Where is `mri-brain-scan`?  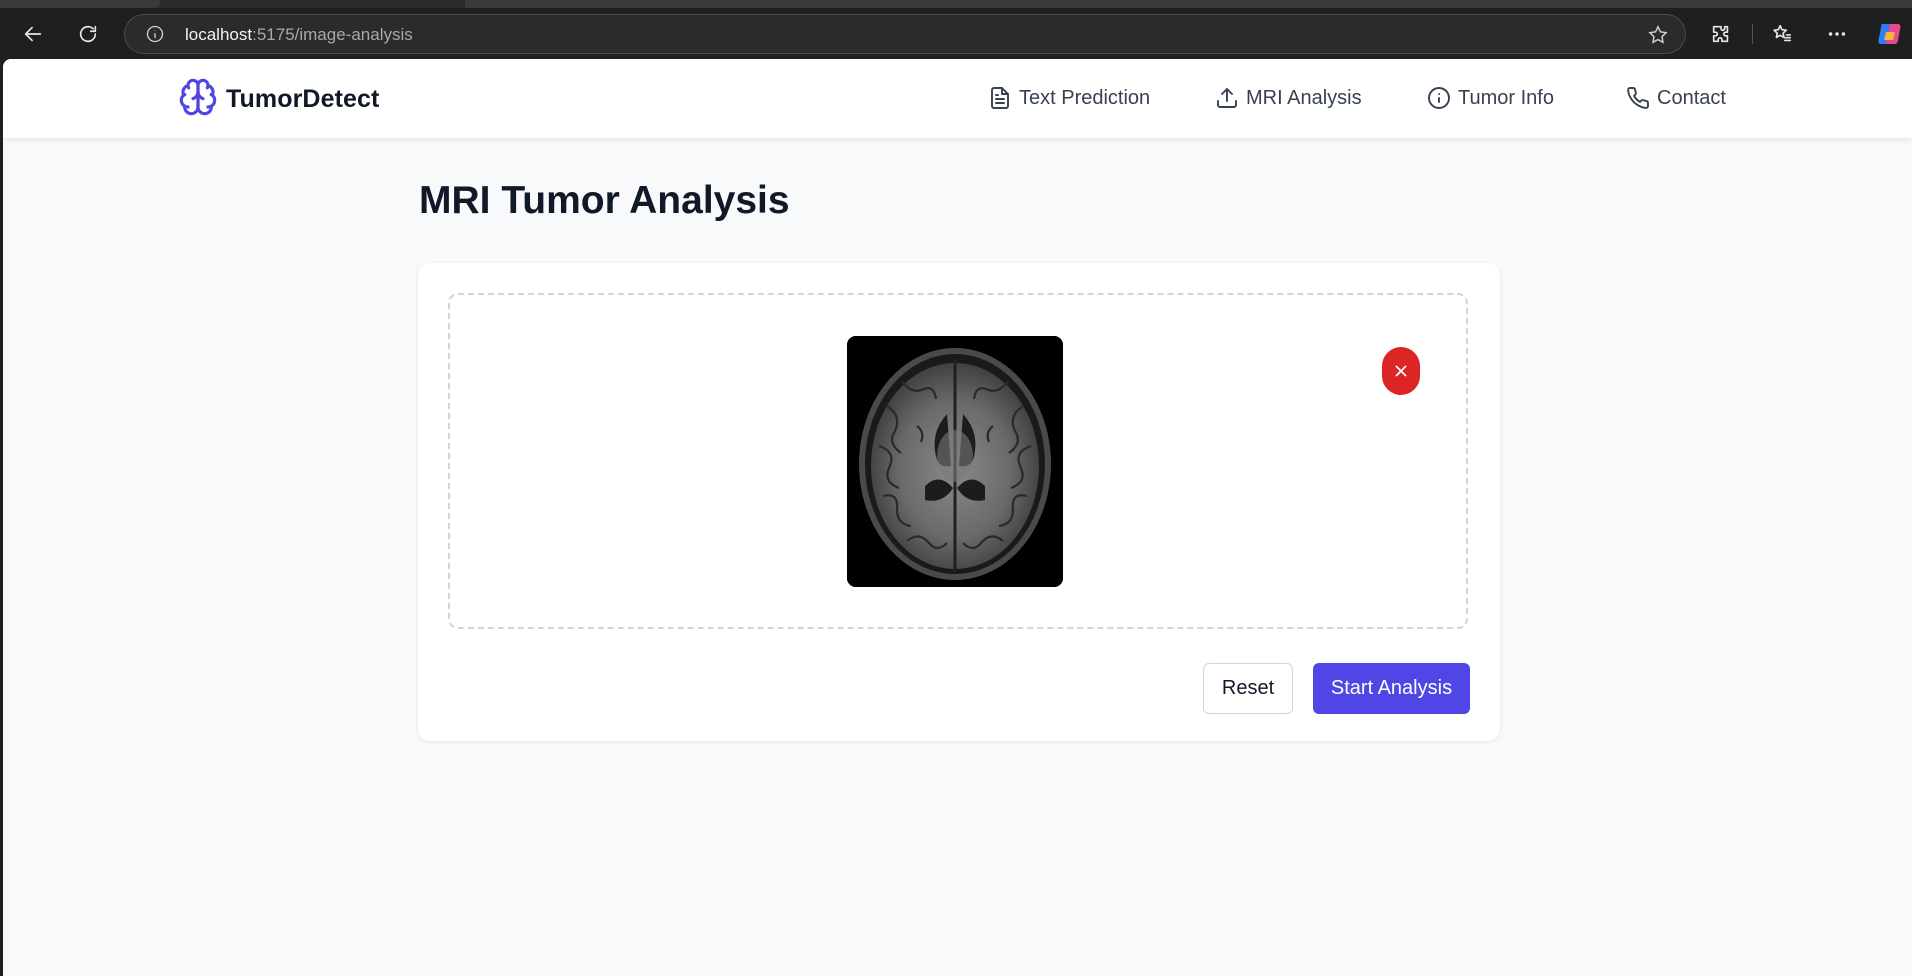
mri-brain-scan is located at coordinates (955, 461).